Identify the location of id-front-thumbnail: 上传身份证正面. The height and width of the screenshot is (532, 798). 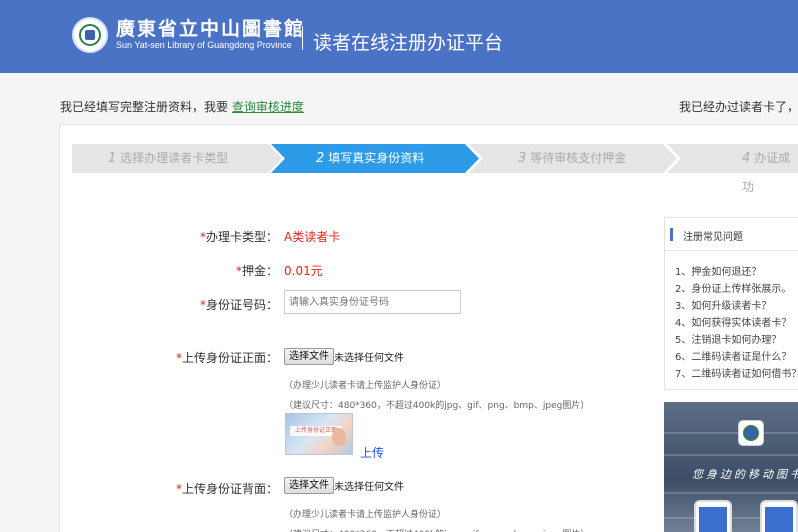
(319, 434).